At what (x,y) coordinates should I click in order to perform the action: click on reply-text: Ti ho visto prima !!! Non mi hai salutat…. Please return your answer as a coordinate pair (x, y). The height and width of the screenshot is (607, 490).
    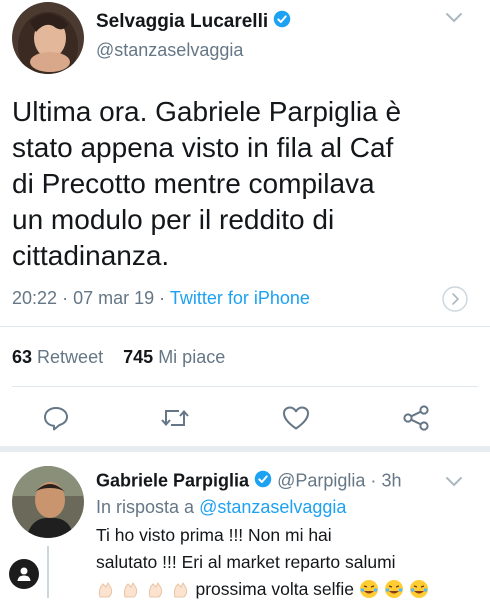
    Looking at the image, I should click on (291, 562).